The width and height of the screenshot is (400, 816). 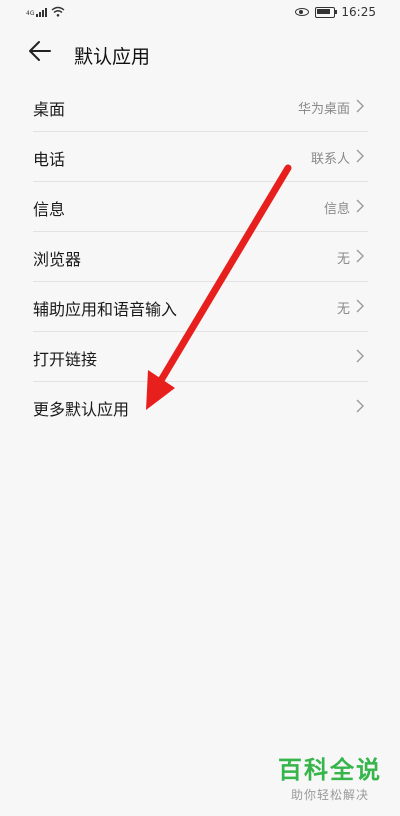 What do you see at coordinates (58, 11) in the screenshot?
I see `wifi-icon` at bounding box center [58, 11].